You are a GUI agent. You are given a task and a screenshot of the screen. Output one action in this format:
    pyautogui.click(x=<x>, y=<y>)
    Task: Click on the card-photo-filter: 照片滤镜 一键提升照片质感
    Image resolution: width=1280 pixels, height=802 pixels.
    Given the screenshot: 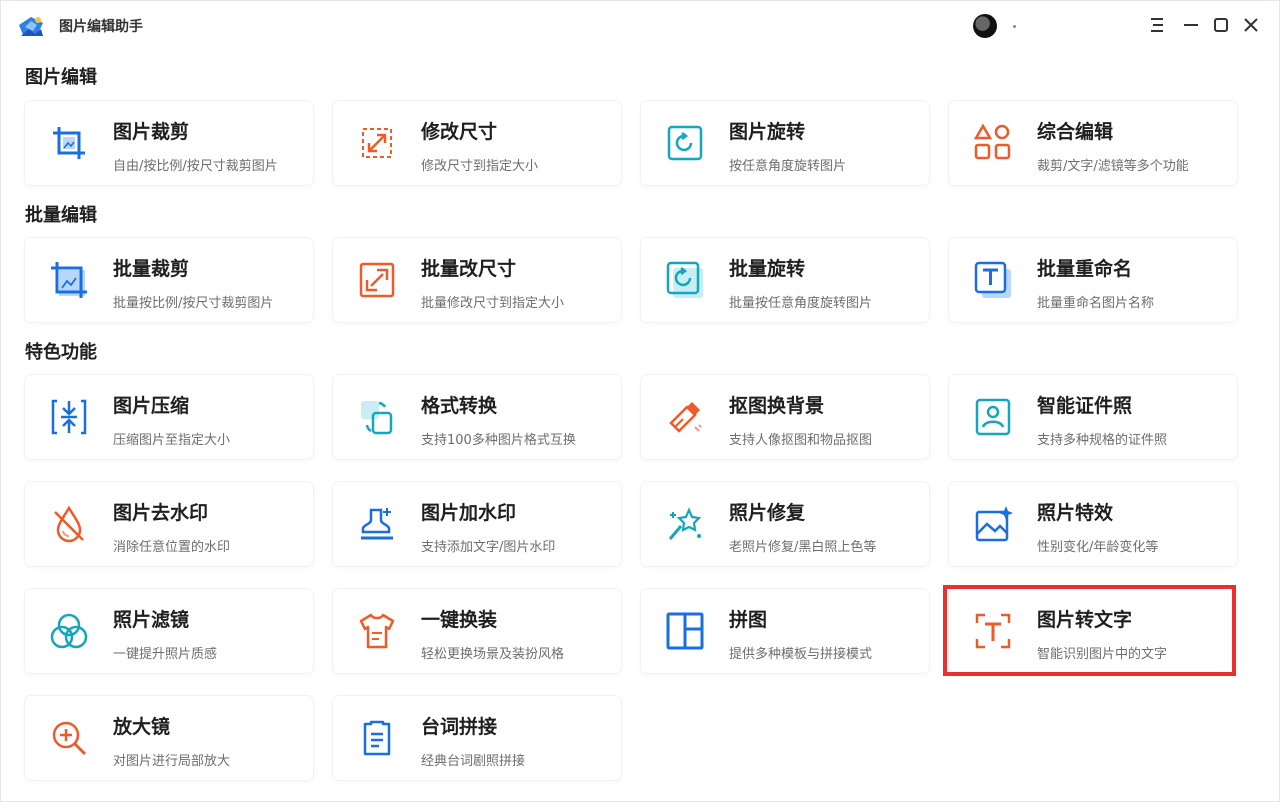 What is the action you would take?
    pyautogui.click(x=169, y=631)
    